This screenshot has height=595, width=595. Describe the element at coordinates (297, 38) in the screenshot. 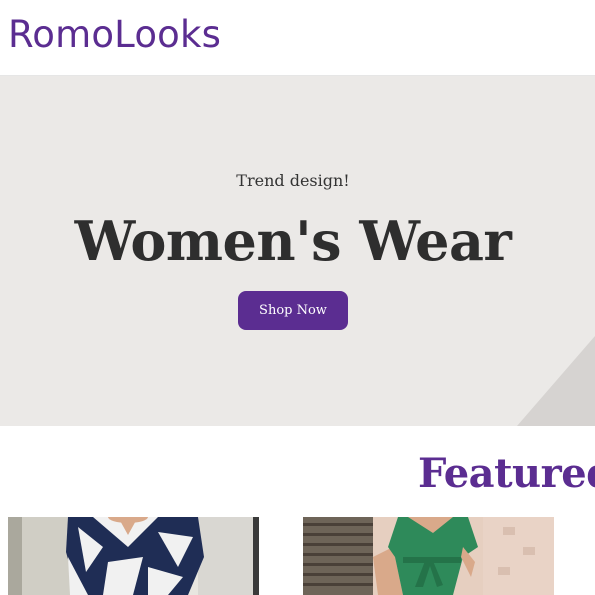

I see `site-header: RomoLooks` at that location.